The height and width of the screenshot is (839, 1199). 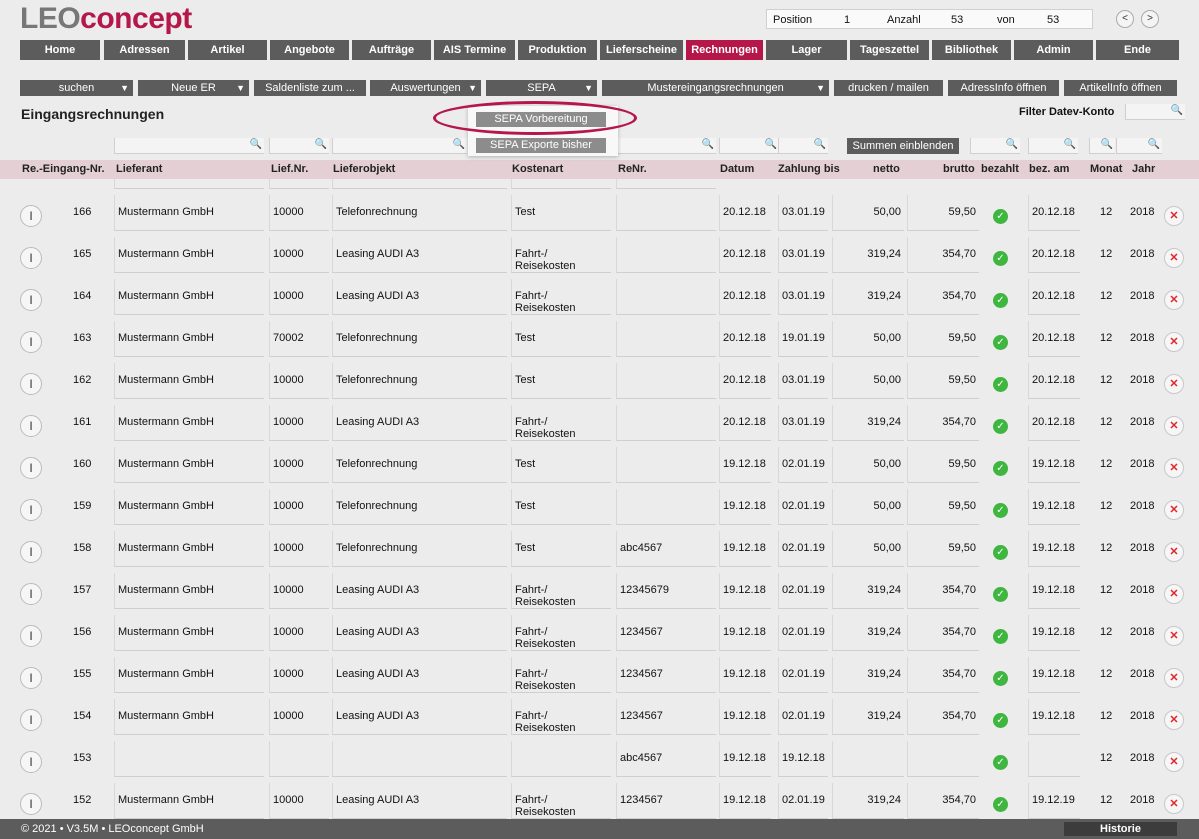 What do you see at coordinates (809, 169) in the screenshot?
I see `column-header-zahlung: Zahlung bis` at bounding box center [809, 169].